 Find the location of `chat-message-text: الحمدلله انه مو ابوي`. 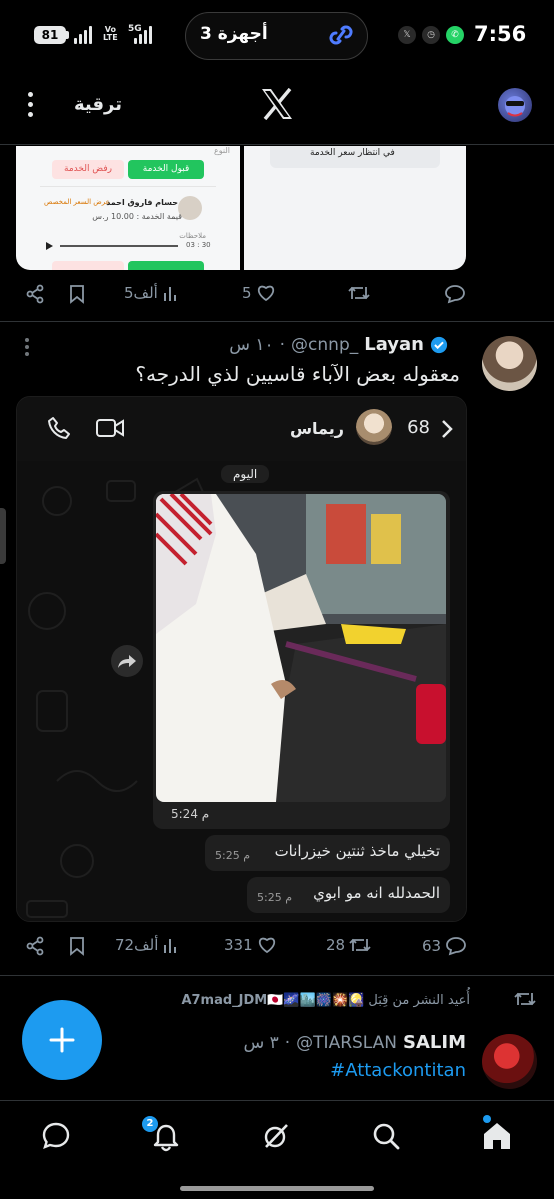

chat-message-text: الحمدلله انه مو ابوي is located at coordinates (376, 893).